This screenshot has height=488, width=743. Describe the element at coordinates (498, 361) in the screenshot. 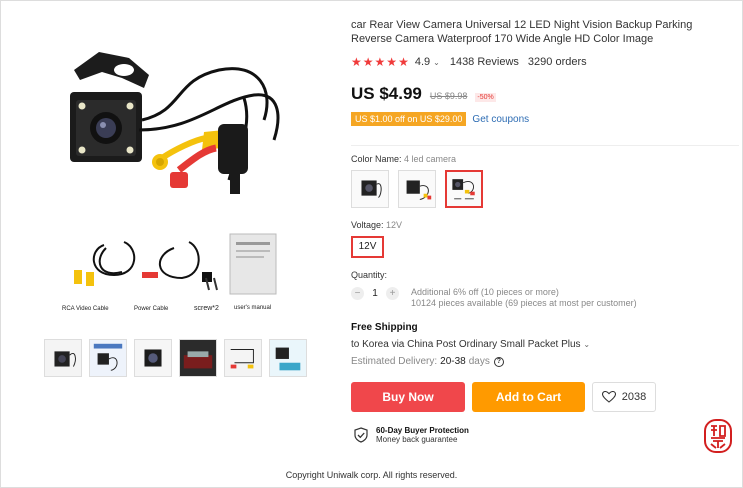

I see `question-icon: ?` at that location.